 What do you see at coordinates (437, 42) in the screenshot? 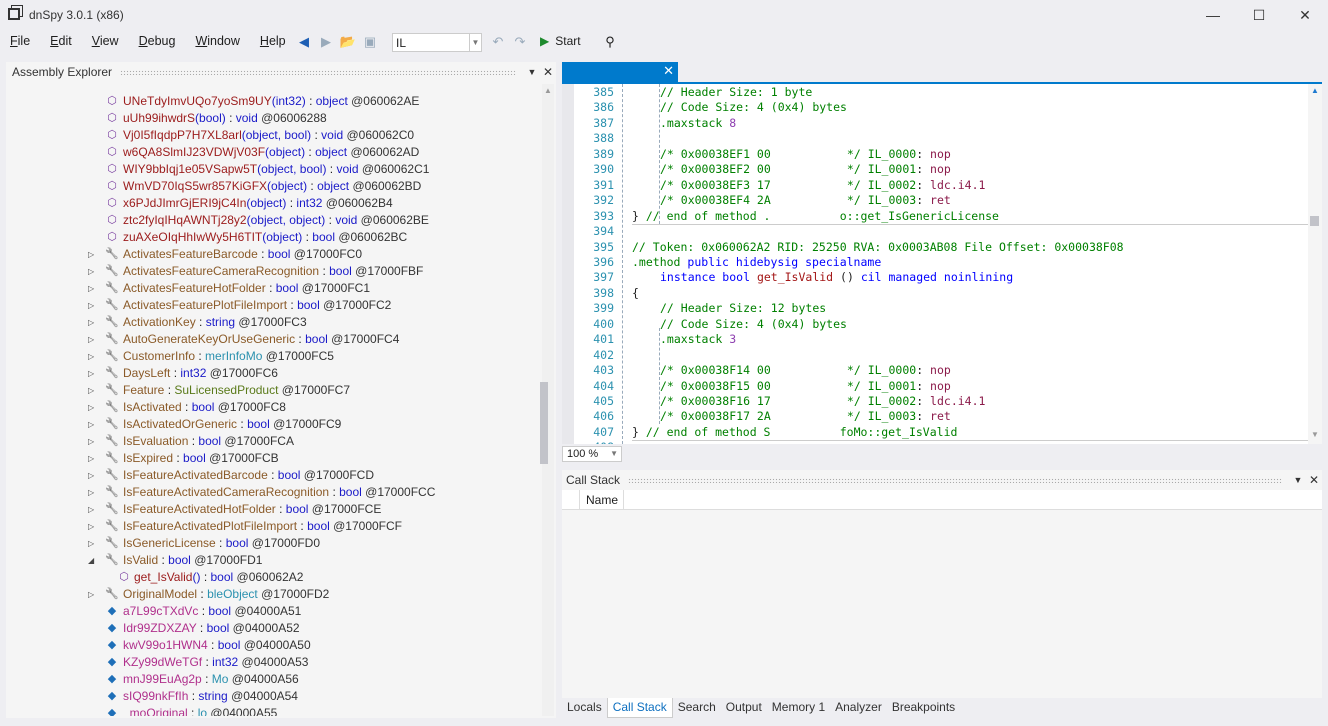
I see `language-select: IL ▼` at bounding box center [437, 42].